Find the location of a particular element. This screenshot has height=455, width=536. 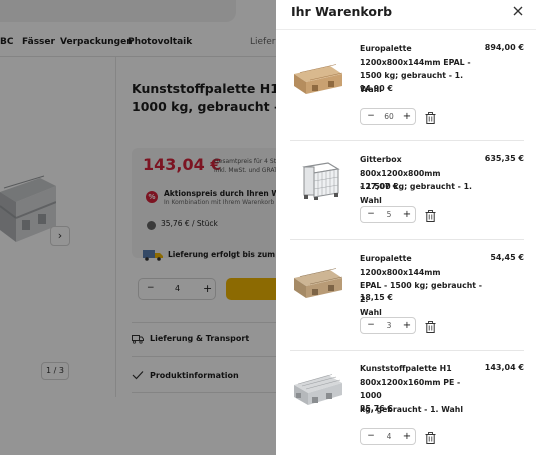

quantity-stepper: − 60 + is located at coordinates (388, 116).